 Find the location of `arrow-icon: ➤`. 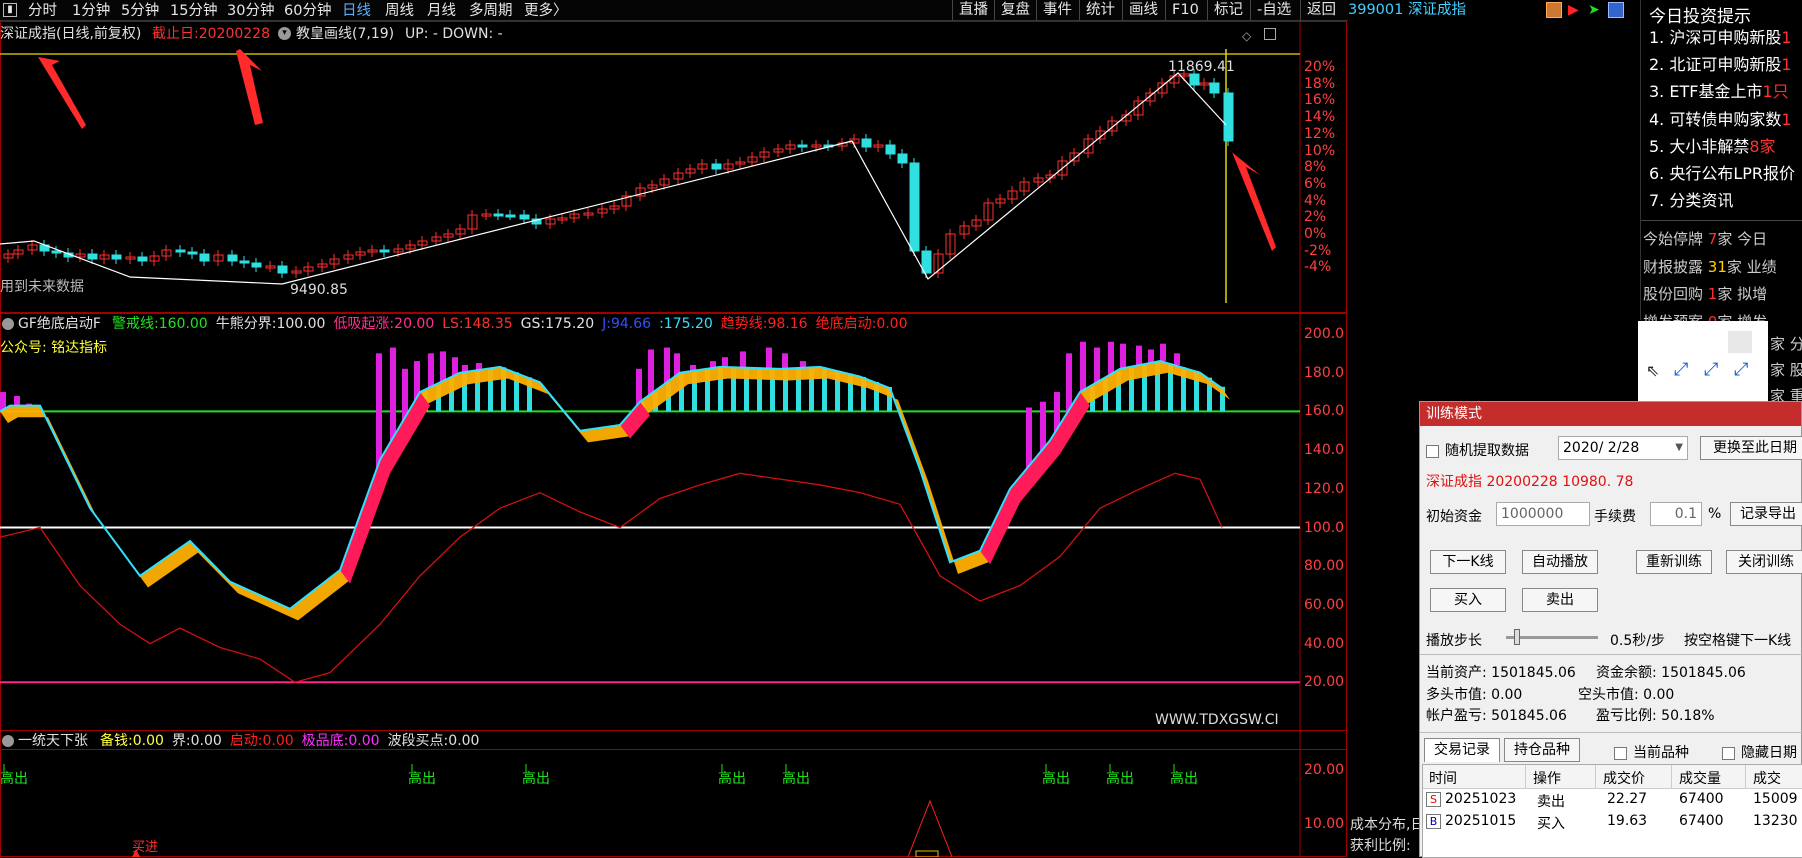

arrow-icon: ➤ is located at coordinates (1594, 10).